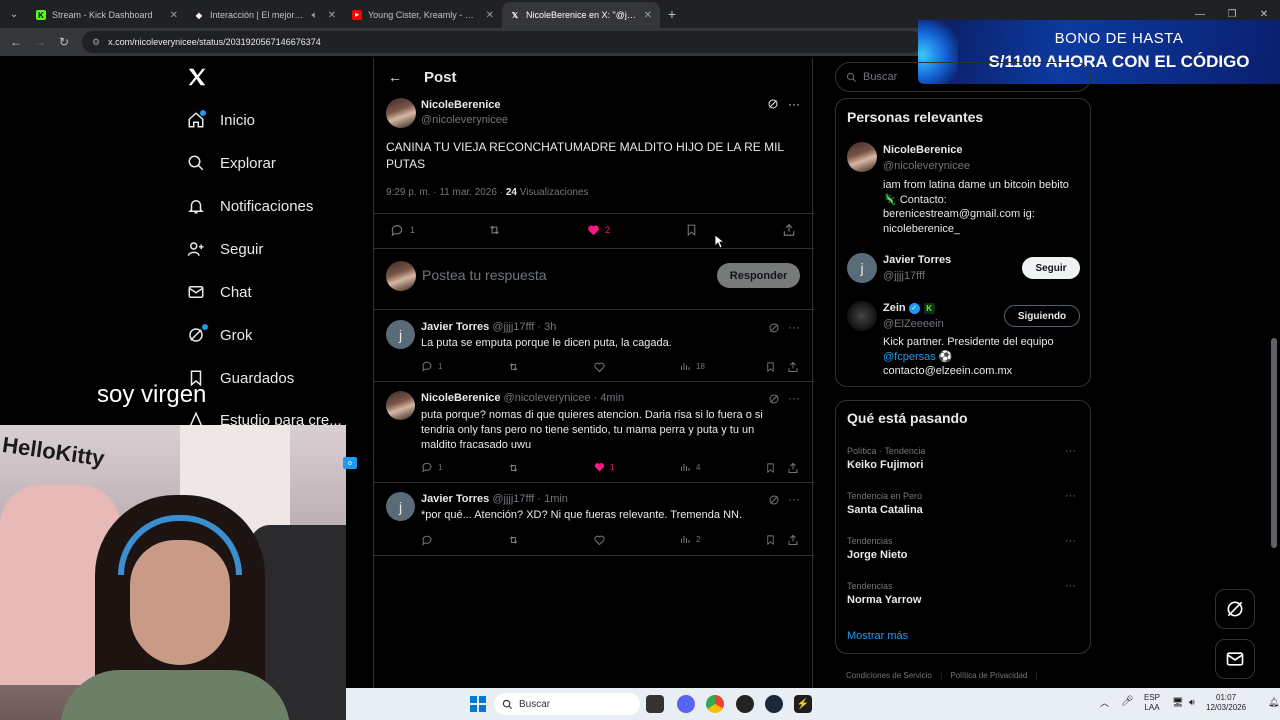 This screenshot has height=720, width=1280. I want to click on footer-link: Política de Privacidad, so click(988, 675).